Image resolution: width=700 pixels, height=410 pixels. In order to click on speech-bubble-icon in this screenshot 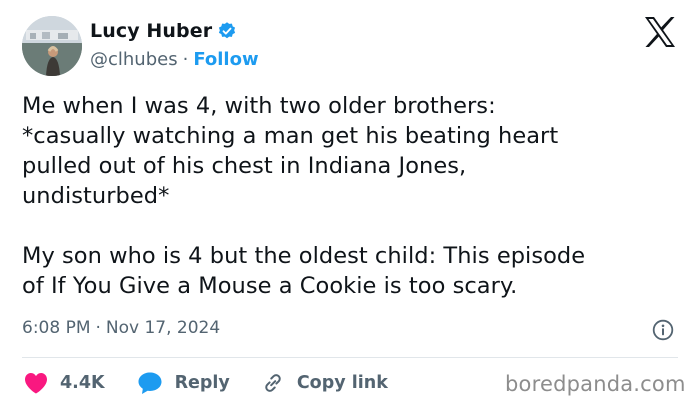, I will do `click(150, 383)`.